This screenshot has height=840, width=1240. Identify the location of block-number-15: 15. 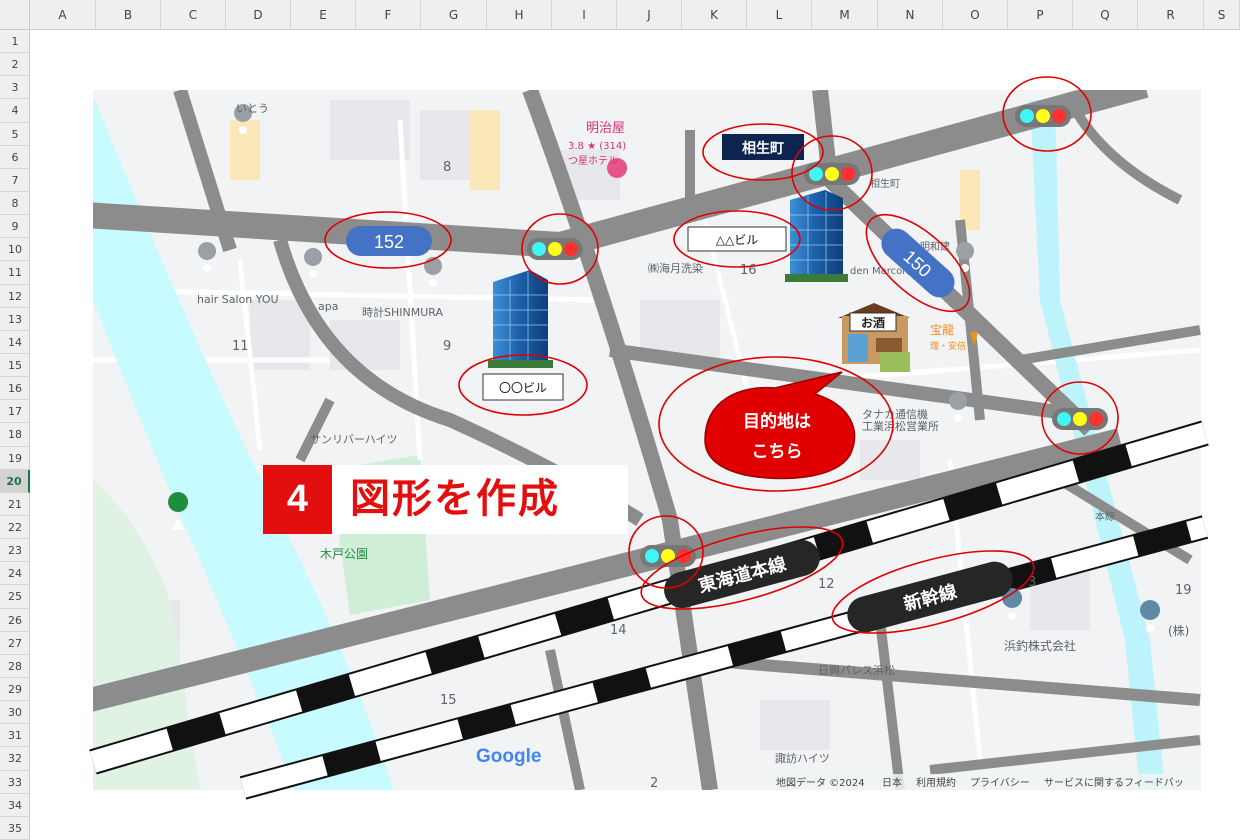
(448, 700).